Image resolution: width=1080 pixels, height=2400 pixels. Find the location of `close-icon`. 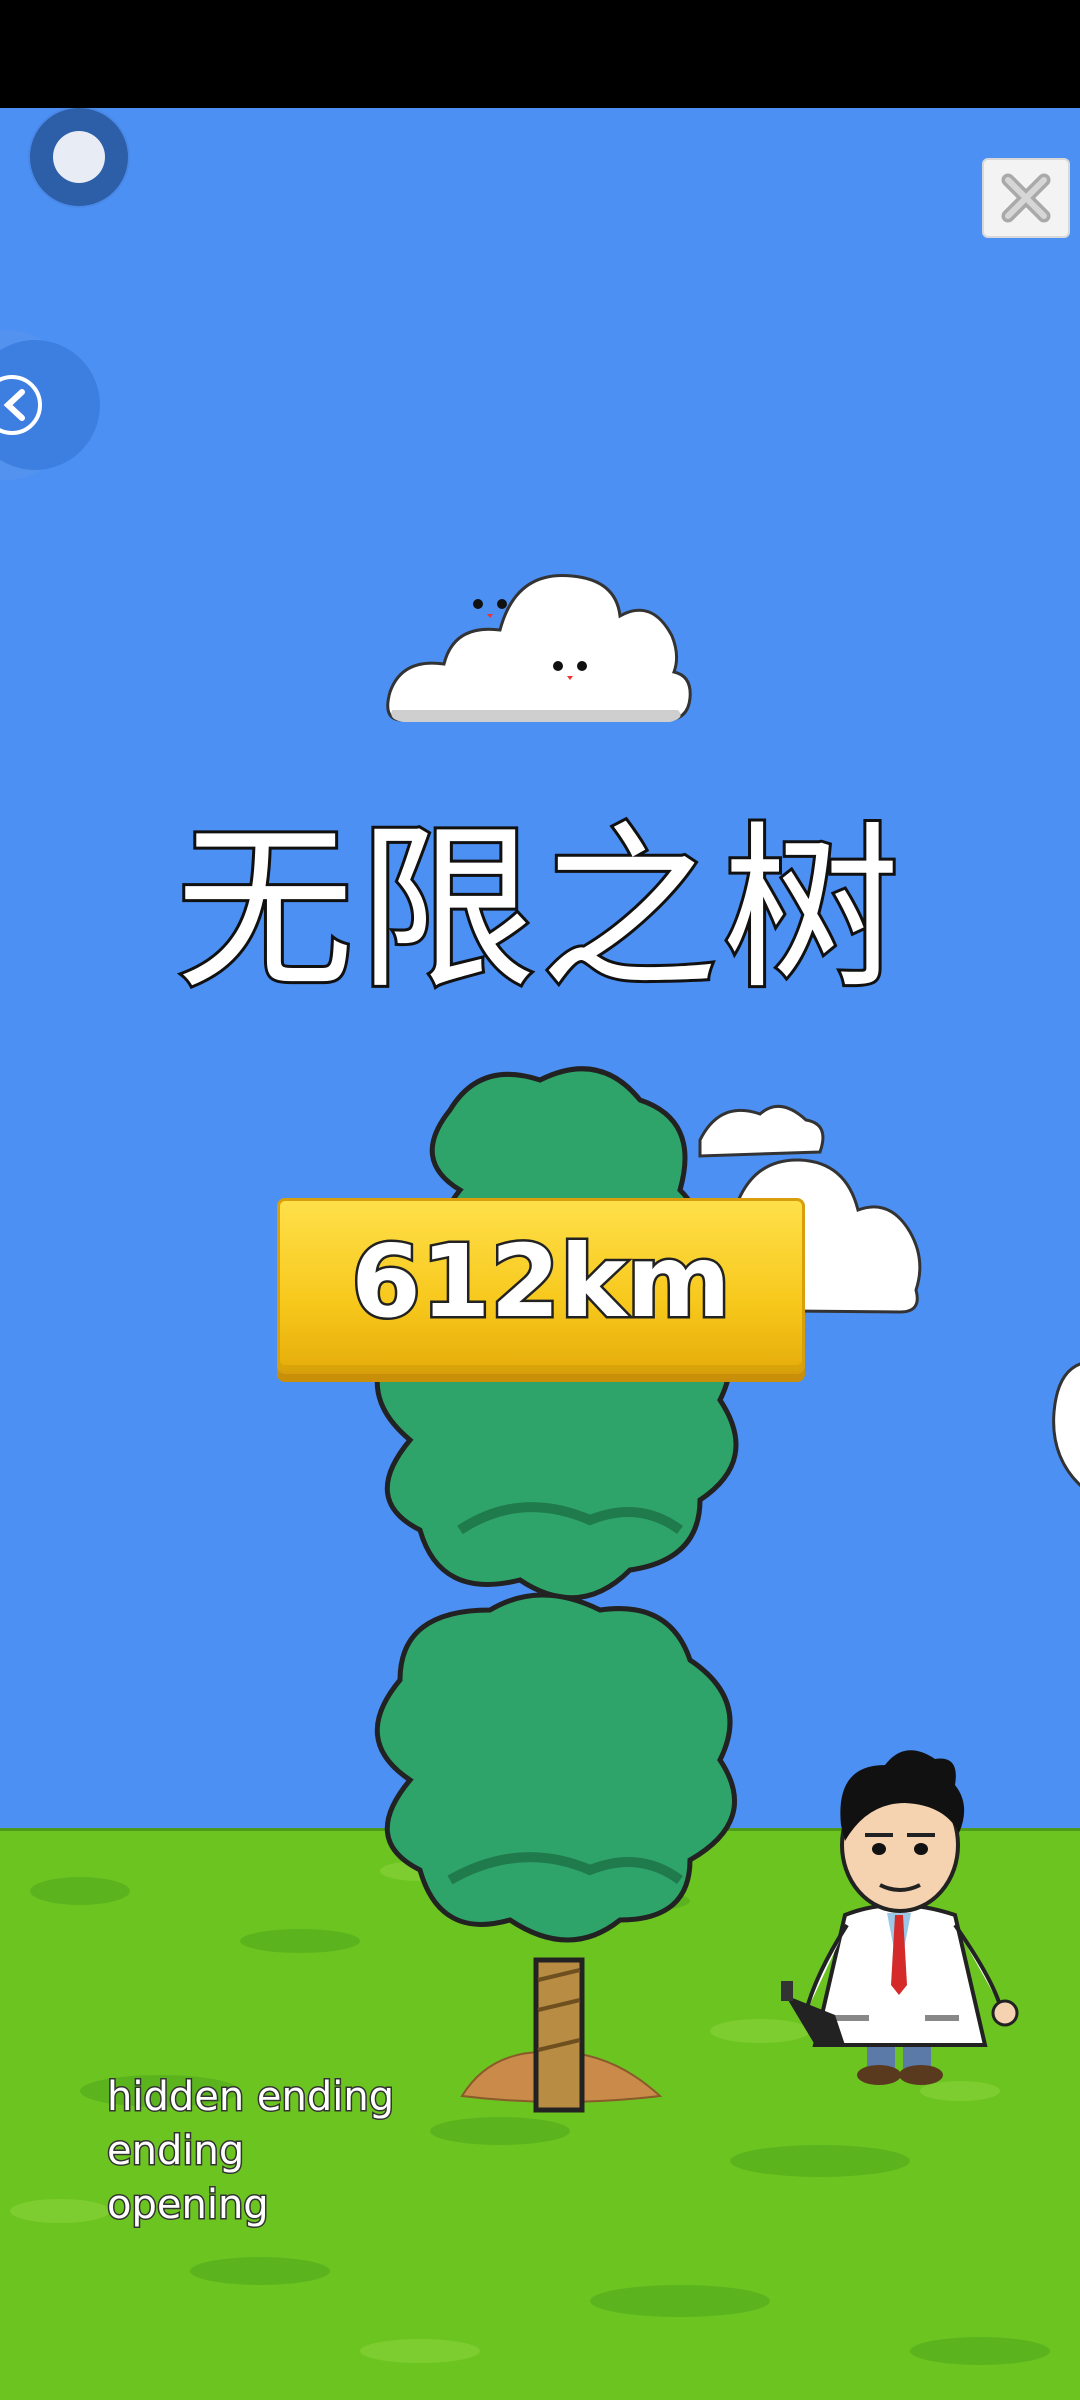

close-icon is located at coordinates (1026, 198).